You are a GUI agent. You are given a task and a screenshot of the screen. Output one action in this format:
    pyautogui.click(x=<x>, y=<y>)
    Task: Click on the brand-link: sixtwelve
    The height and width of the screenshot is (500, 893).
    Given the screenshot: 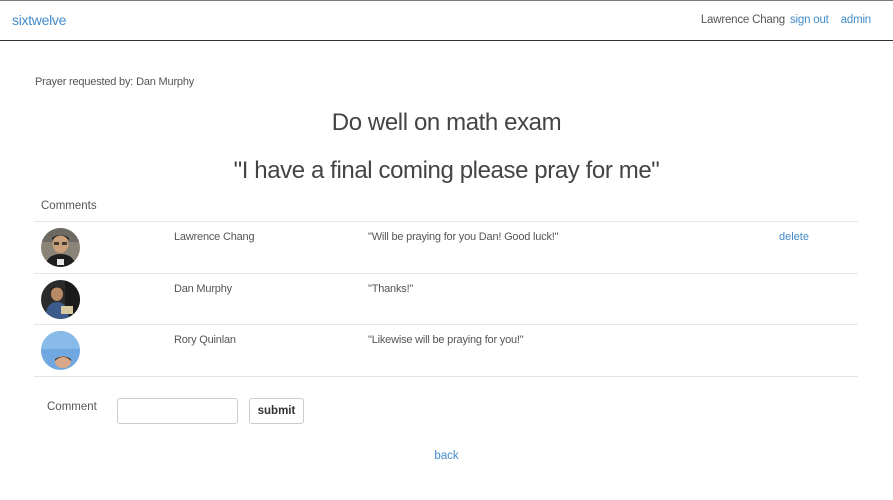 What is the action you would take?
    pyautogui.click(x=39, y=20)
    